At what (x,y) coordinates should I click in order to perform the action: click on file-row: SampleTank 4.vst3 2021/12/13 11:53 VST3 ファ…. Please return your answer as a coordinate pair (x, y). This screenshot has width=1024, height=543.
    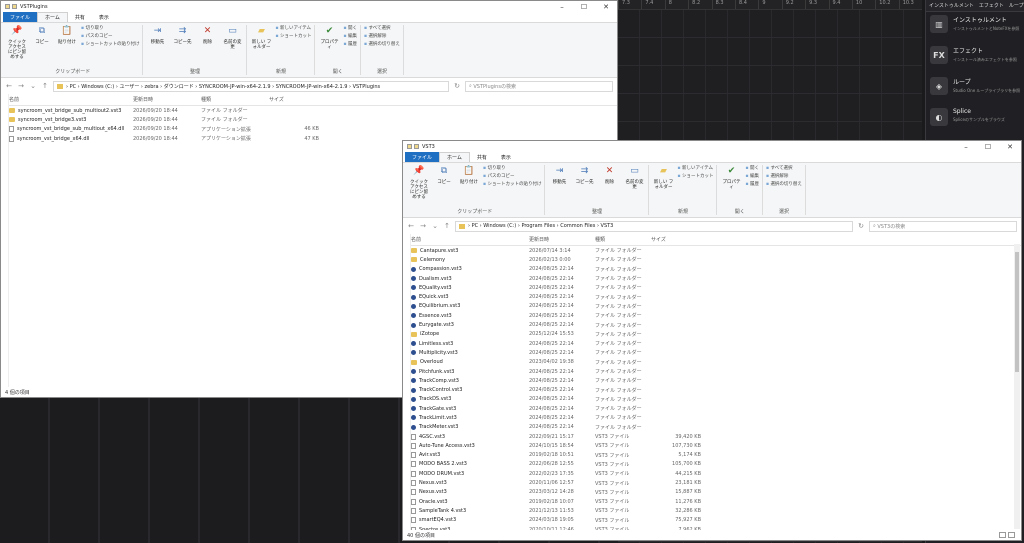
    Looking at the image, I should click on (716, 510).